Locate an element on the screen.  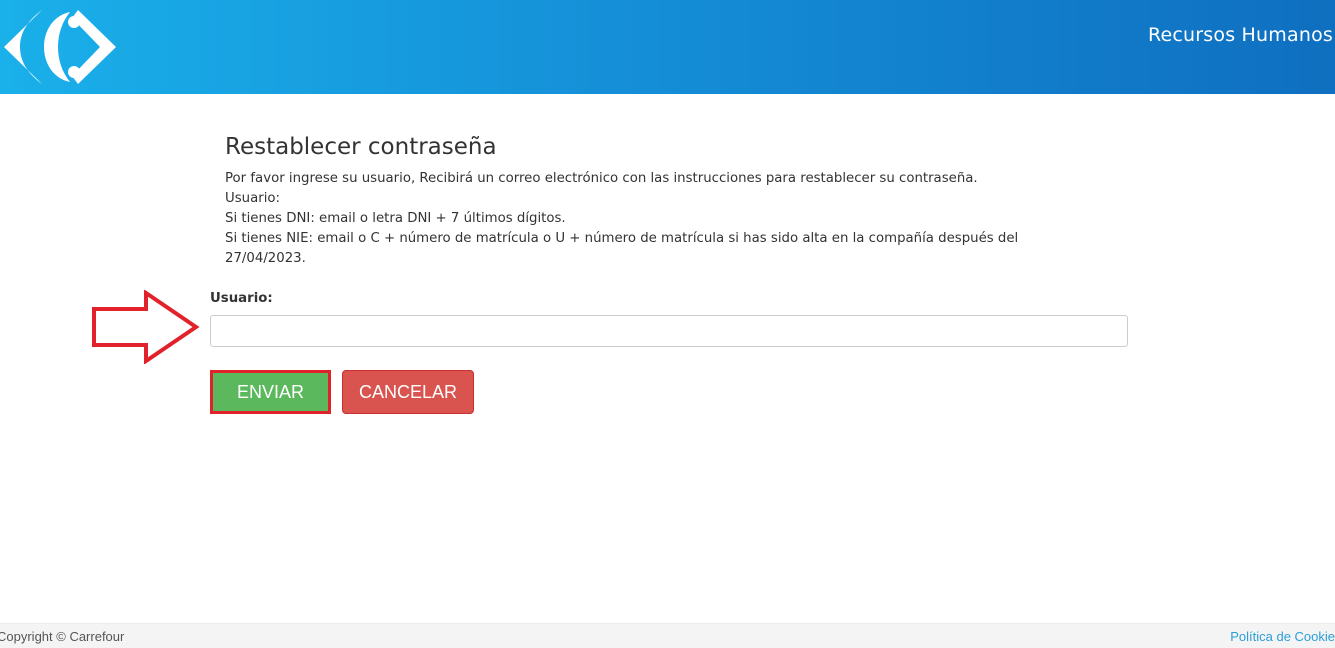
user-field-label: Usuario: is located at coordinates (241, 298).